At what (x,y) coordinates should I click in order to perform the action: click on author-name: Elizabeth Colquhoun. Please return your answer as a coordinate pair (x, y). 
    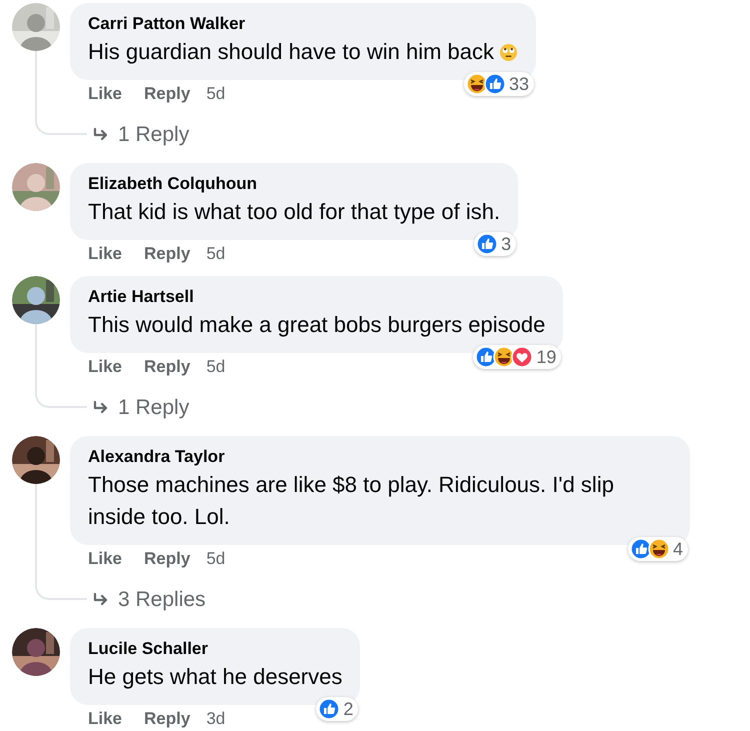
    Looking at the image, I should click on (173, 184).